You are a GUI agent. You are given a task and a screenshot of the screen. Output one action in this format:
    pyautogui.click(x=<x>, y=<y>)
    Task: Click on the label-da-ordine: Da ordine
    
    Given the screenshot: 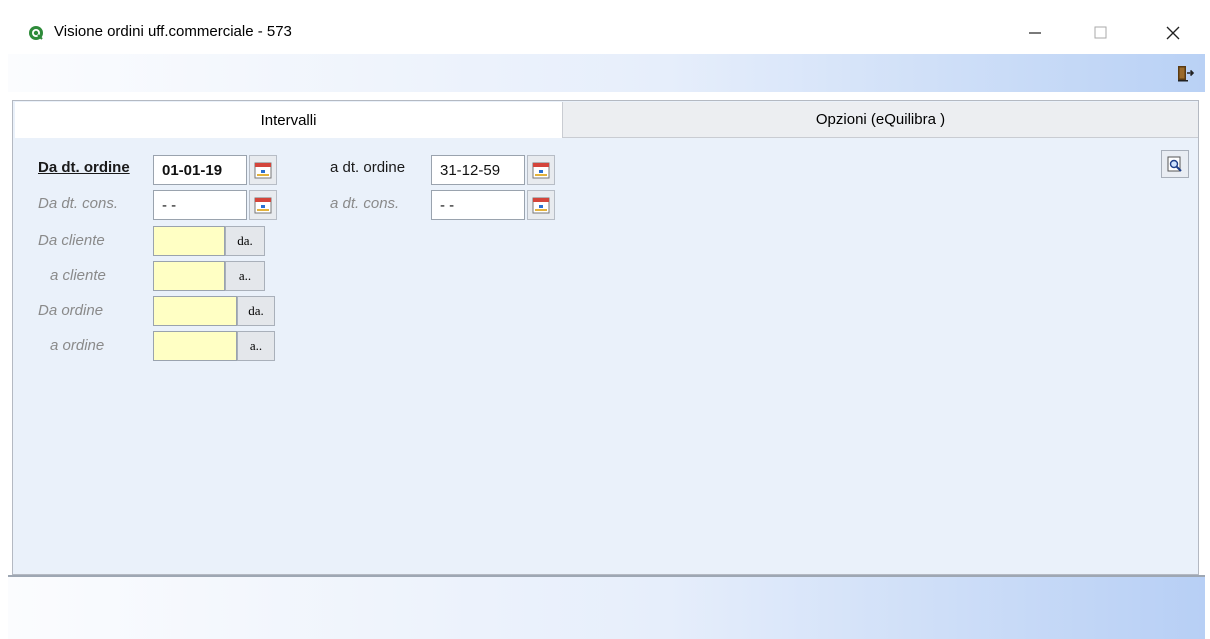 What is the action you would take?
    pyautogui.click(x=71, y=310)
    